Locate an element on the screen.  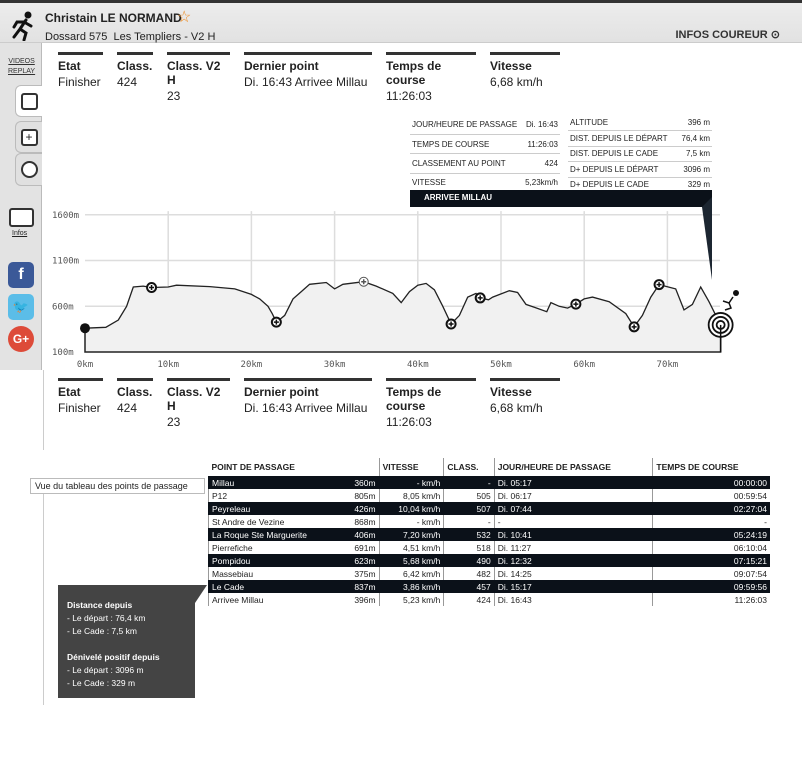
x-tick-label: 10km is located at coordinates (168, 365).